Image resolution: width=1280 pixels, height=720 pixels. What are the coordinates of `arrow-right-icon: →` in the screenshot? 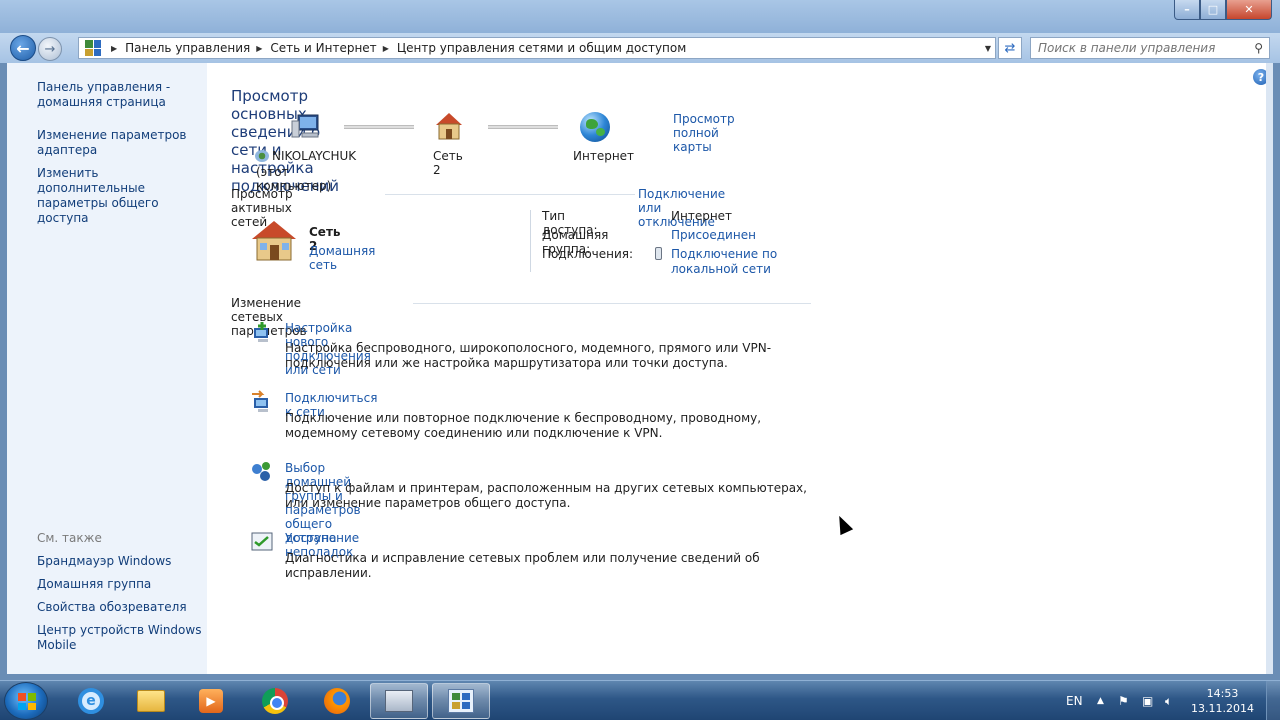 It's located at (50, 49).